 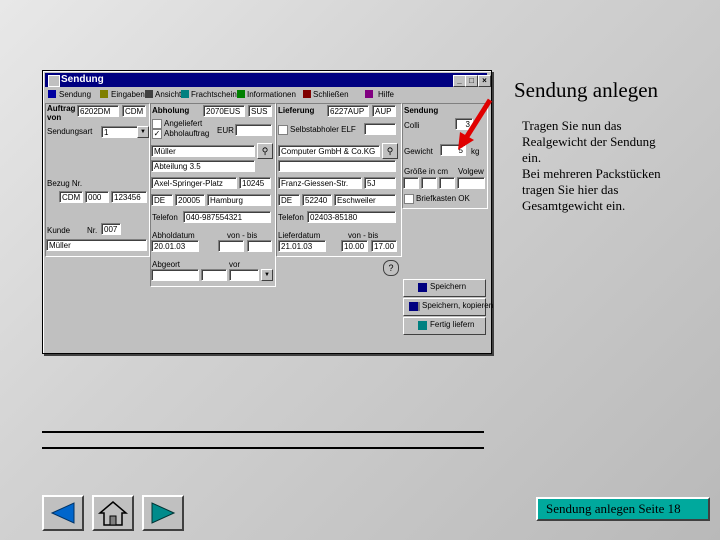 What do you see at coordinates (224, 111) in the screenshot?
I see `abholung-code1-field: 2070EUS` at bounding box center [224, 111].